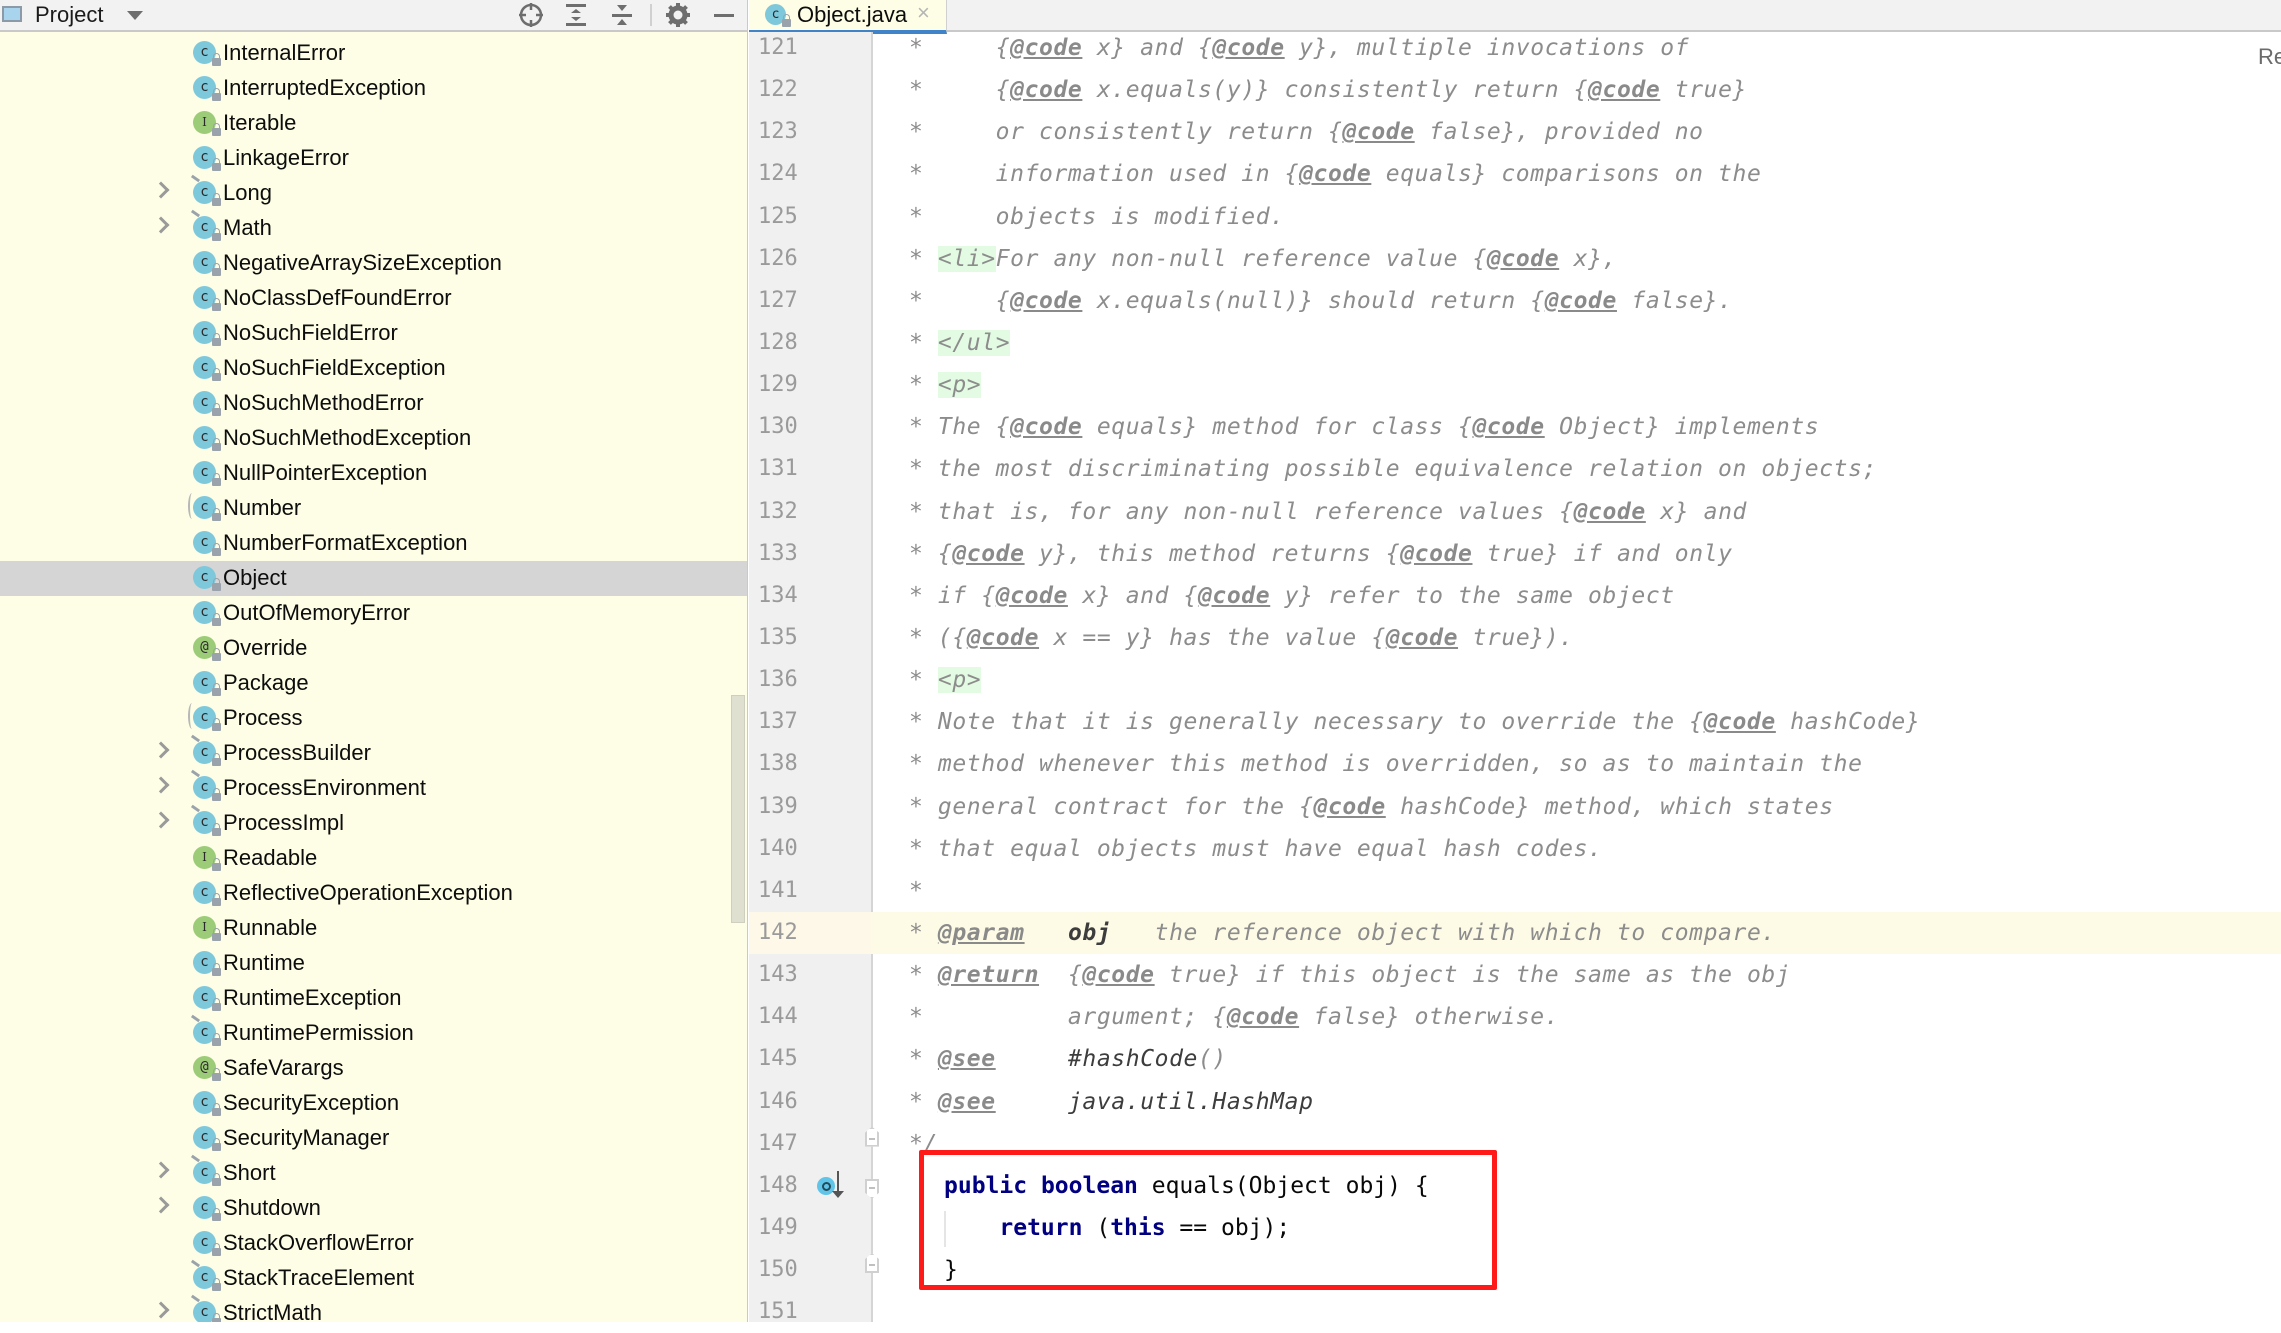  What do you see at coordinates (810, 1228) in the screenshot?
I see `line-number: 149` at bounding box center [810, 1228].